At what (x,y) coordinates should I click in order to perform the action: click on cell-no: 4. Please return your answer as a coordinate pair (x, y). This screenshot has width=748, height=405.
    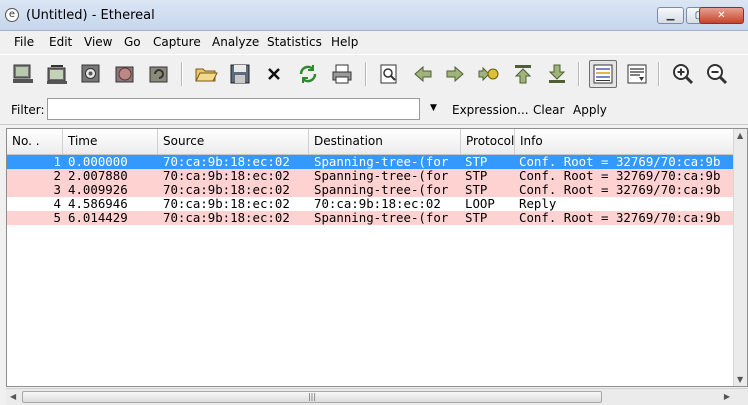
    Looking at the image, I should click on (57, 204).